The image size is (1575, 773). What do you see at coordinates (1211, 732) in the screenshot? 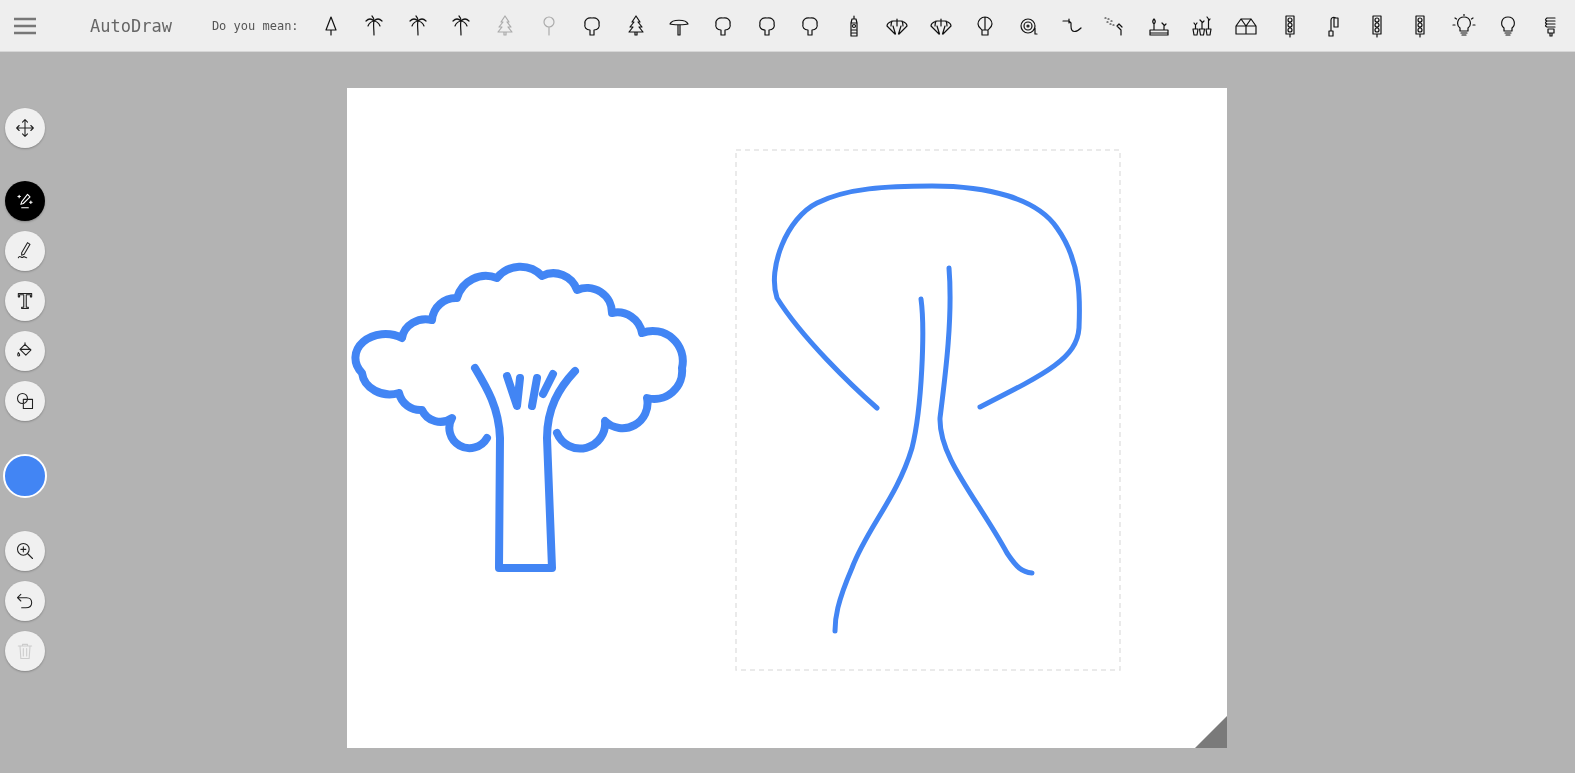
I see `page-corner-fold` at bounding box center [1211, 732].